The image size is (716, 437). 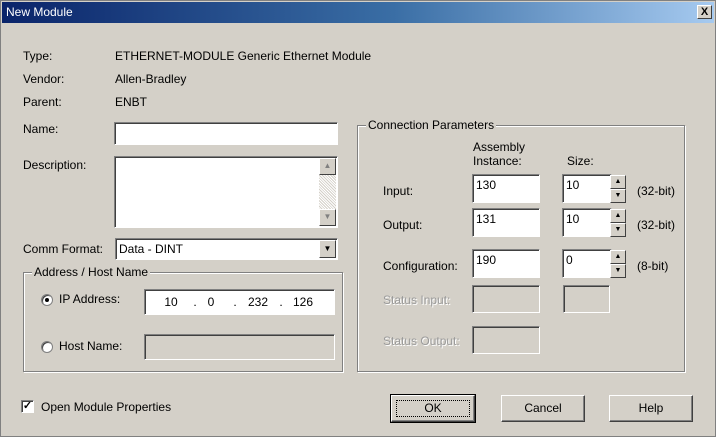 What do you see at coordinates (327, 166) in the screenshot?
I see `scroll-up-arrow-icon: ▲` at bounding box center [327, 166].